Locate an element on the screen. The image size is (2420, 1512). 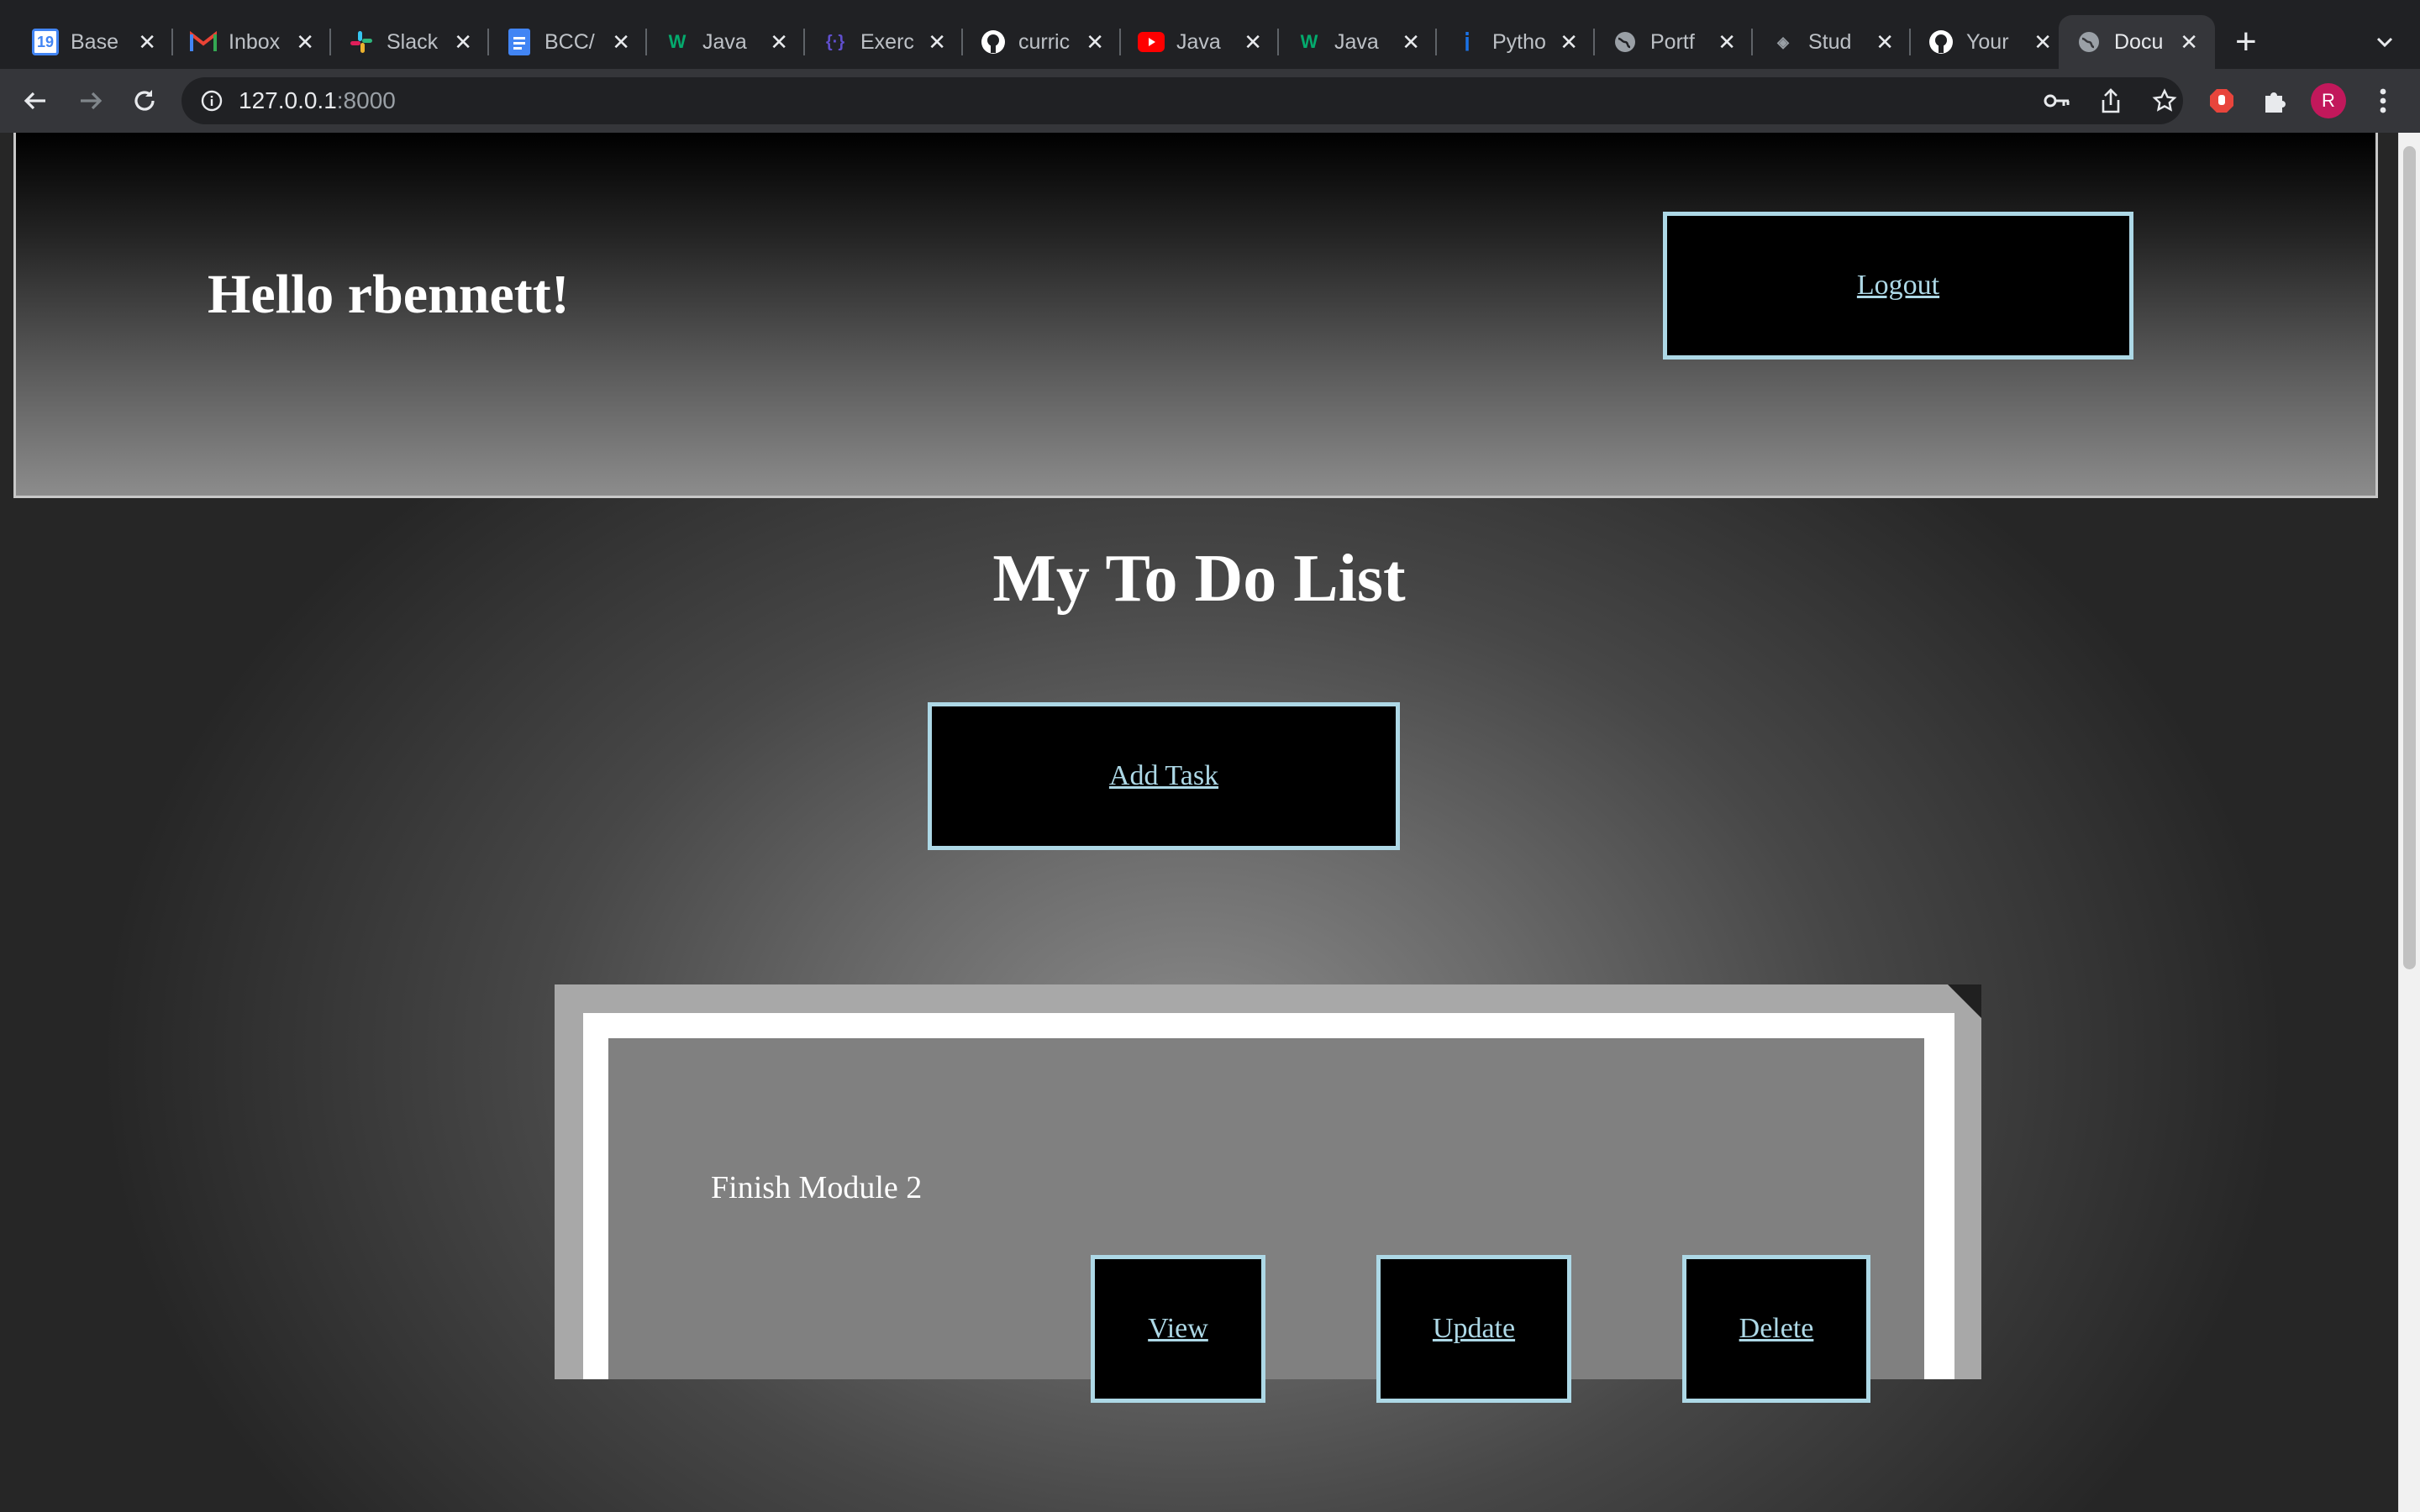
tab-6: curric ✕ is located at coordinates (1042, 42).